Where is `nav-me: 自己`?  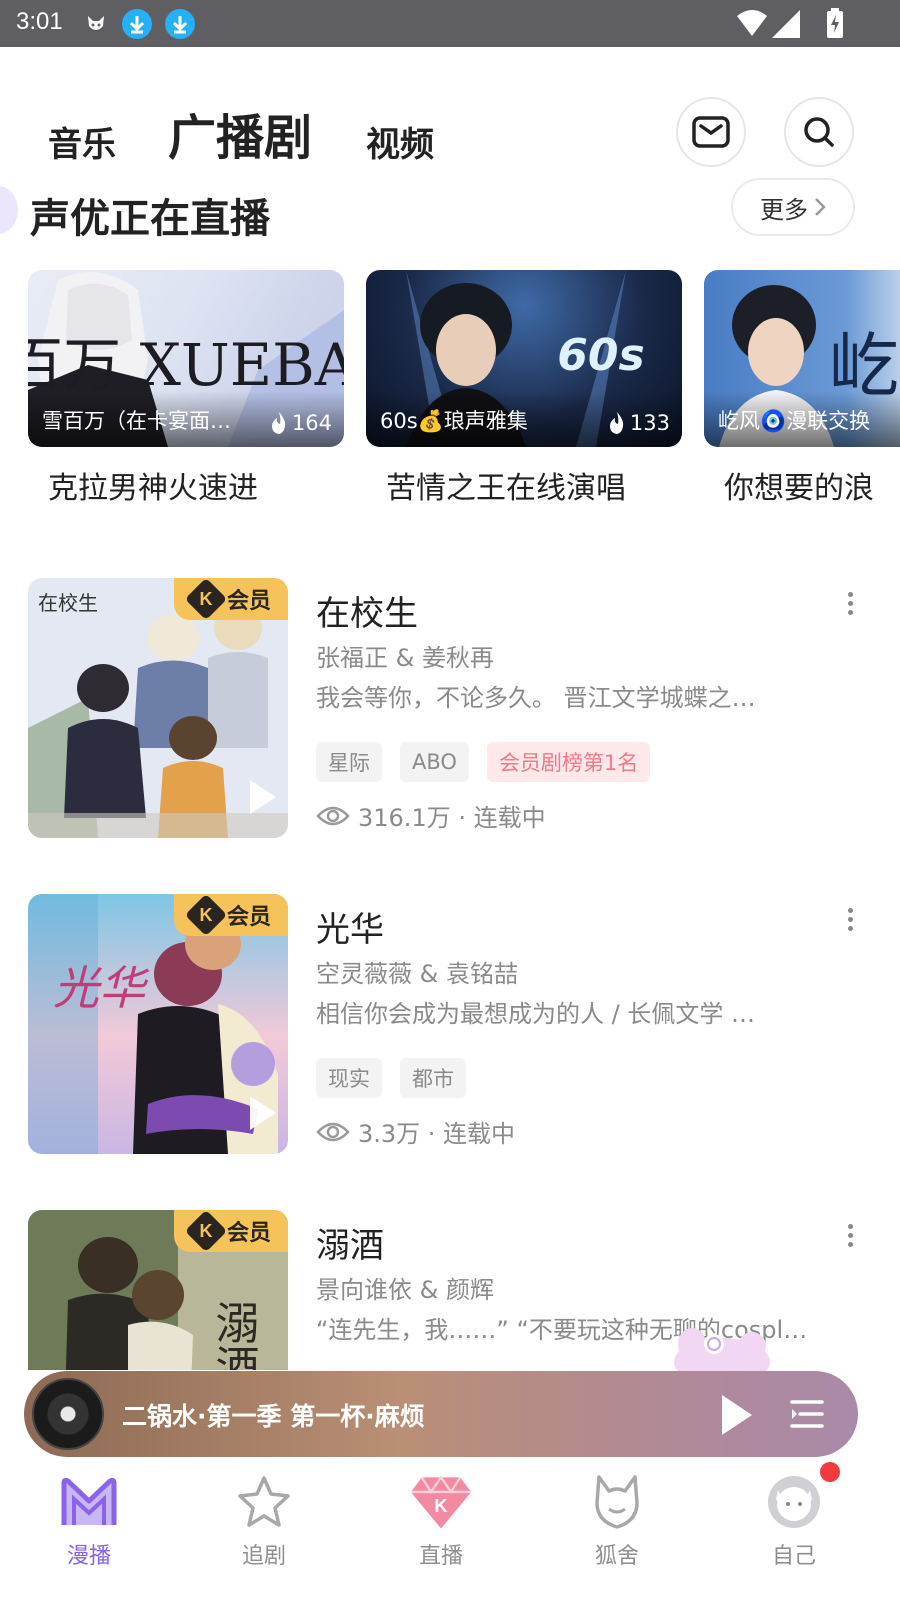
nav-me: 自己 is located at coordinates (794, 1529).